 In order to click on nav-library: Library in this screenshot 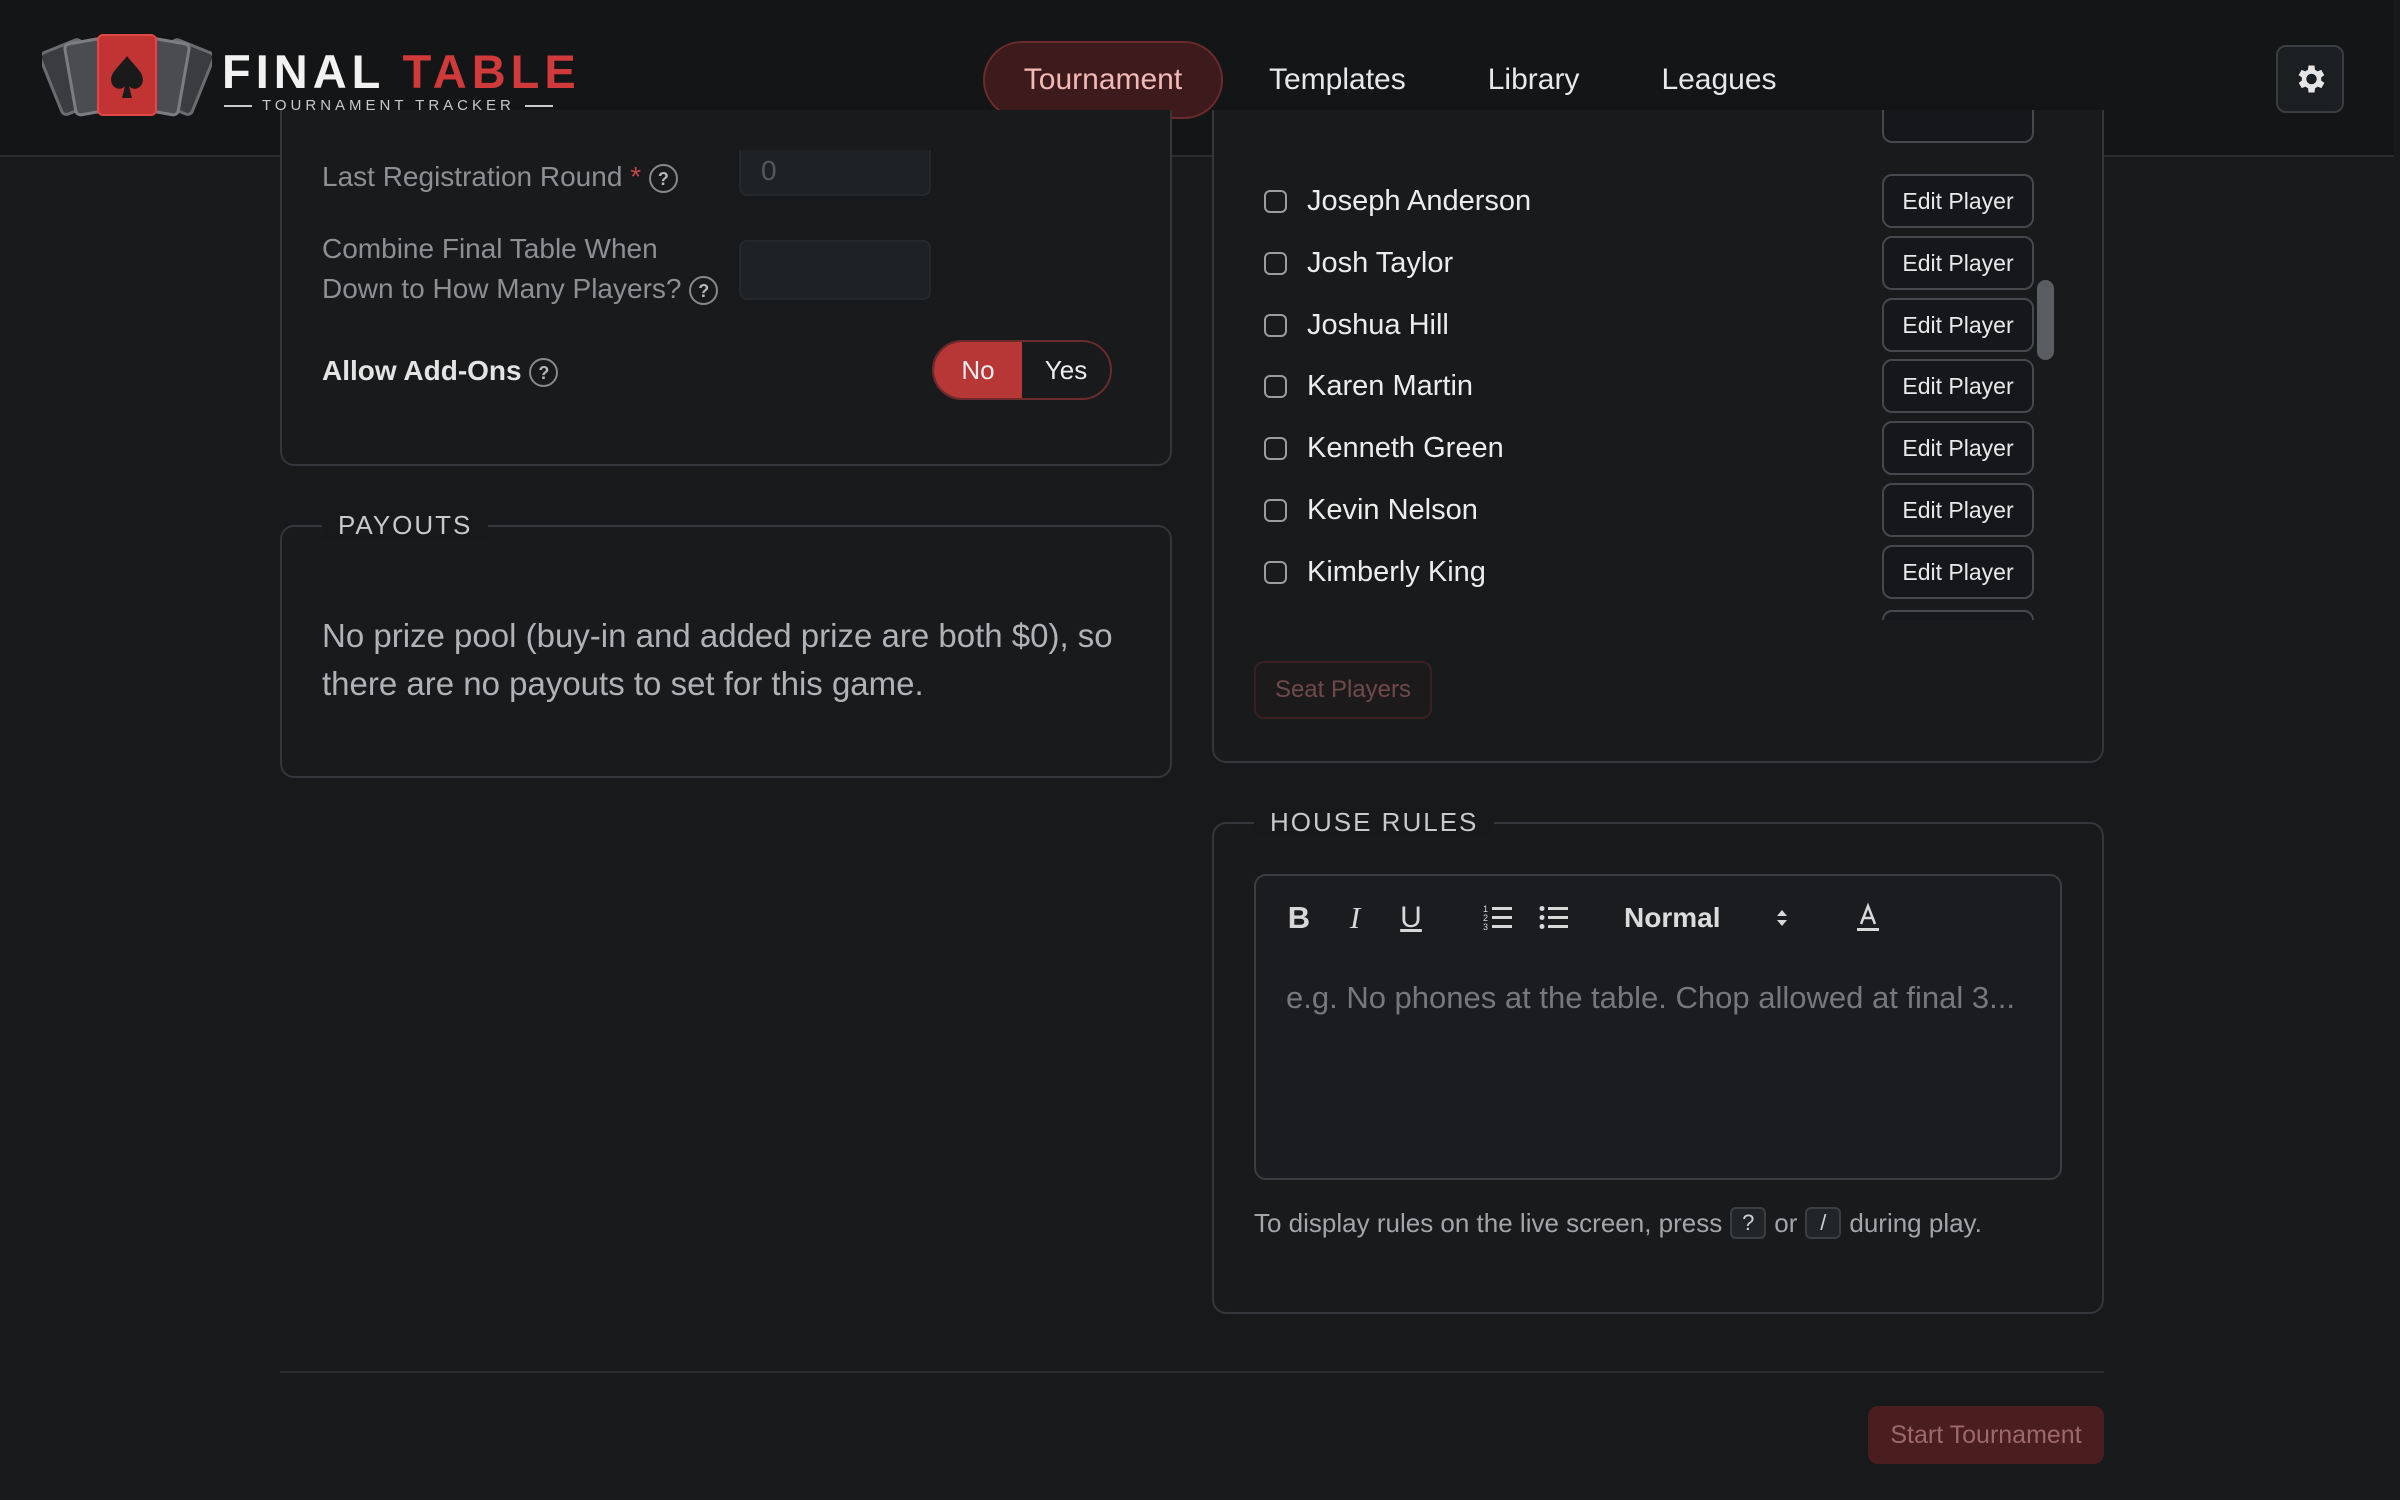, I will do `click(1534, 80)`.